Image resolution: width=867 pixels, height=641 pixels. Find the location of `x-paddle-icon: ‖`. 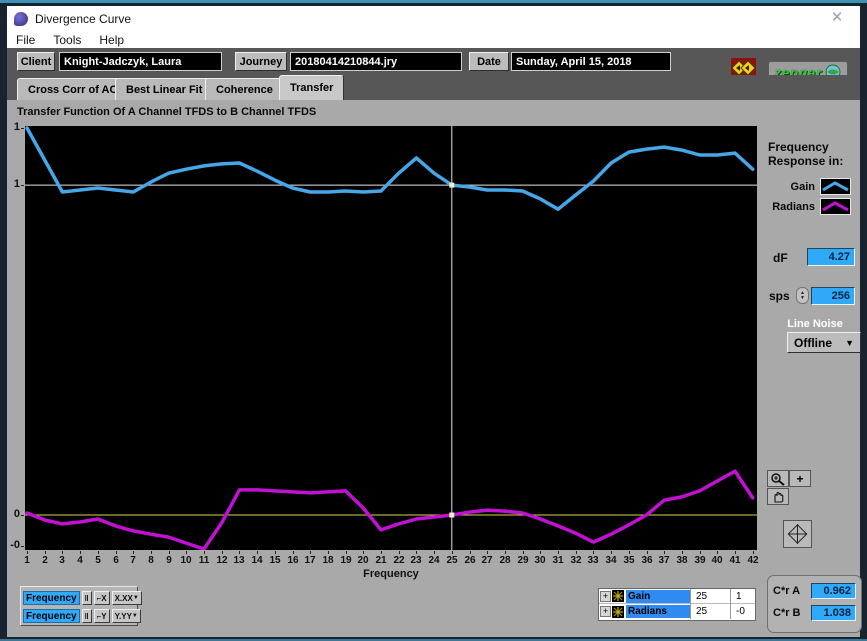

x-paddle-icon: ‖ is located at coordinates (86, 598).